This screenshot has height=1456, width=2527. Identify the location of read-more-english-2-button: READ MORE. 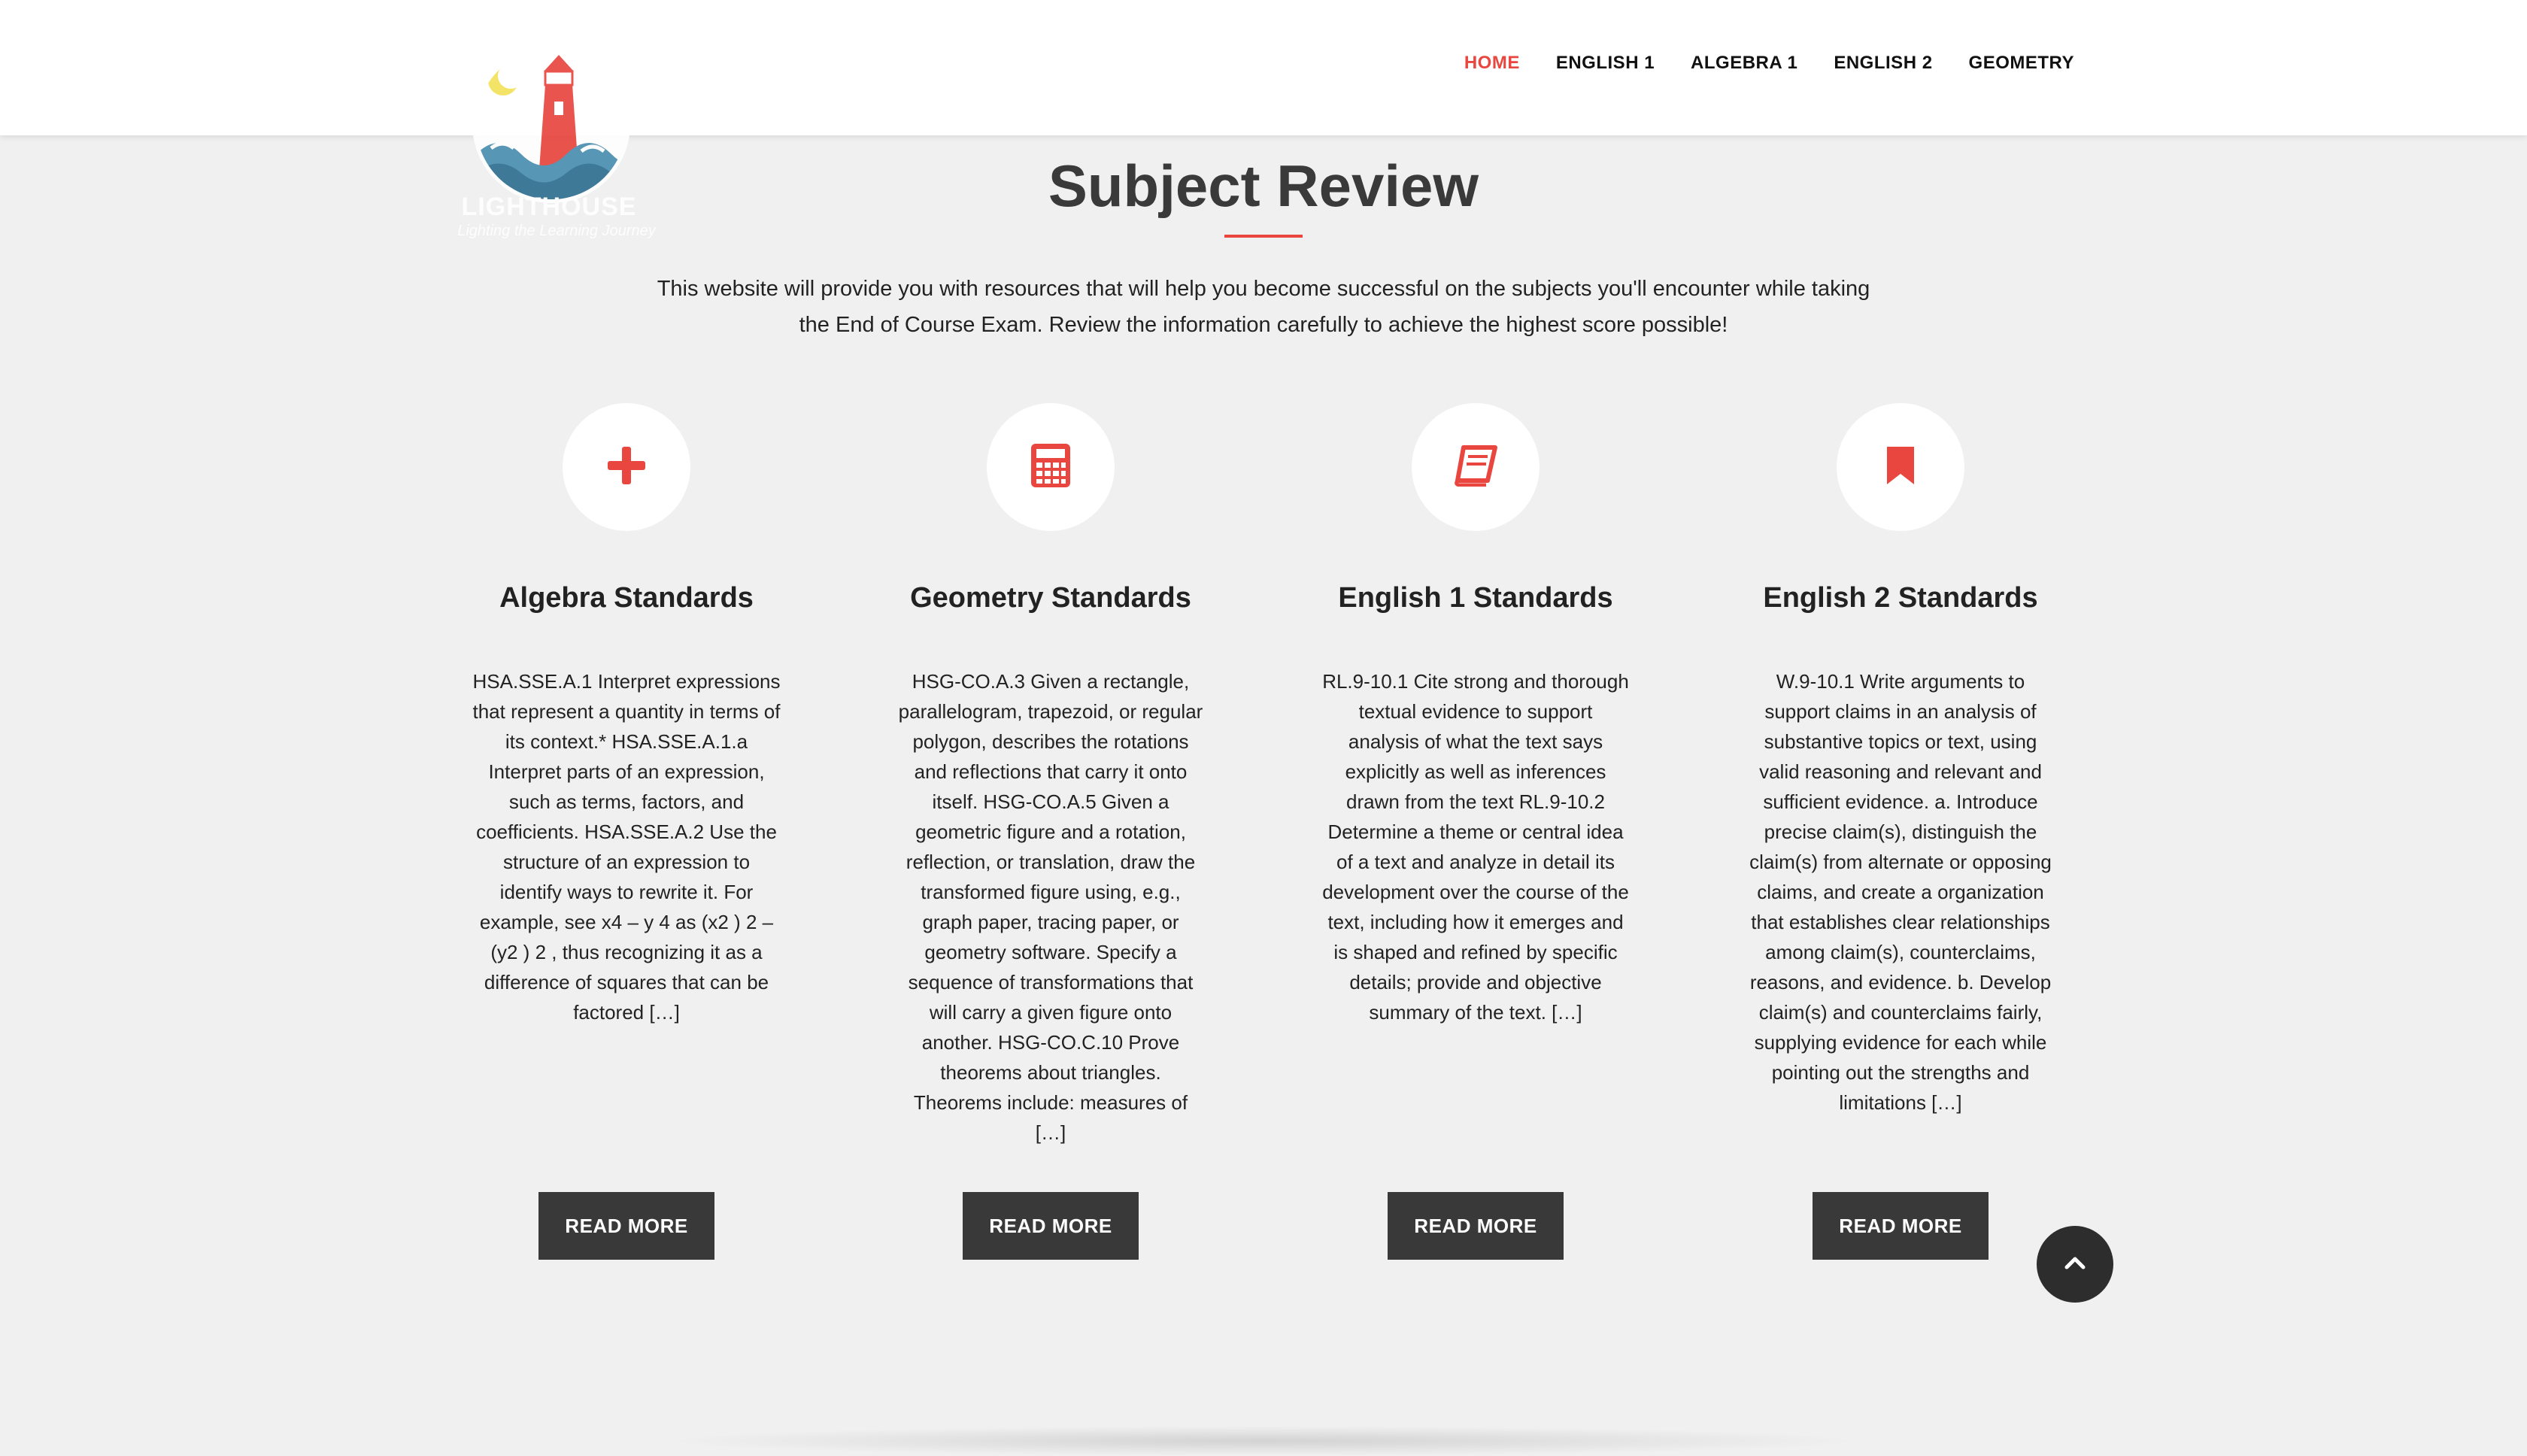
(1901, 1226).